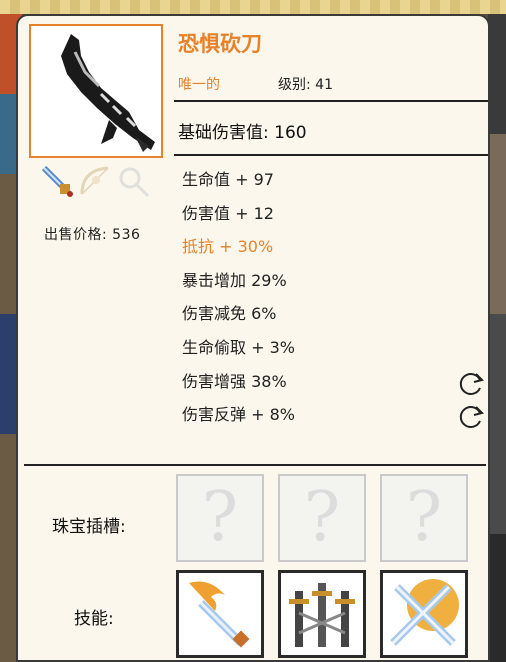 Image resolution: width=506 pixels, height=662 pixels. I want to click on sell-price: 出售价格: 536, so click(92, 235).